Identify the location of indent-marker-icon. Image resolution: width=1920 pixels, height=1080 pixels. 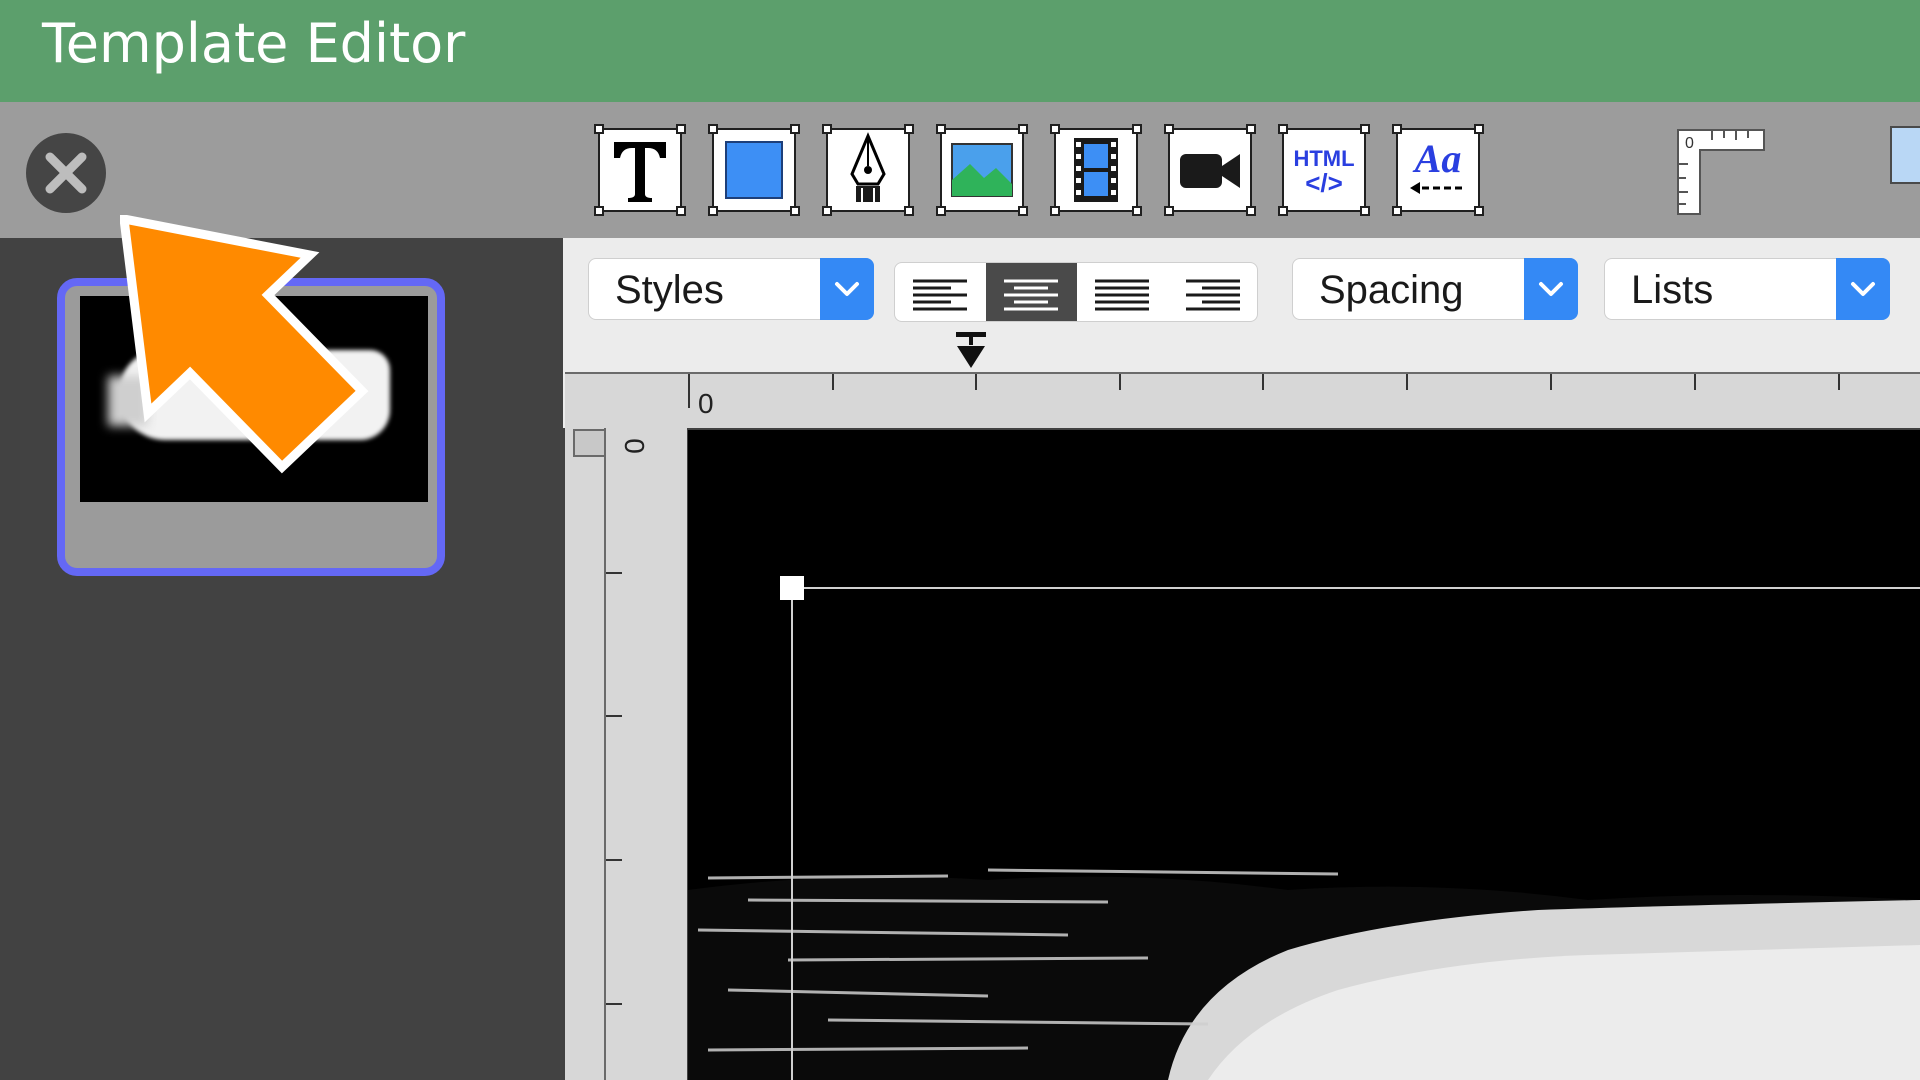
(971, 352).